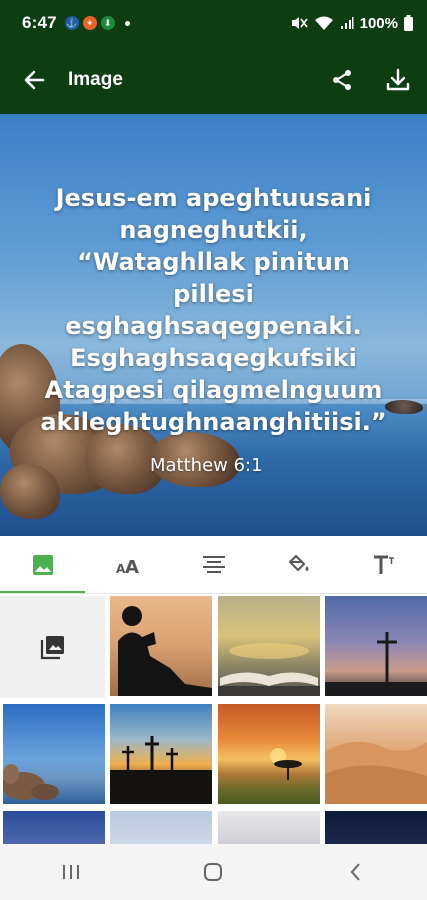 Image resolution: width=427 pixels, height=900 pixels. What do you see at coordinates (213, 80) in the screenshot?
I see `app-bar: Image` at bounding box center [213, 80].